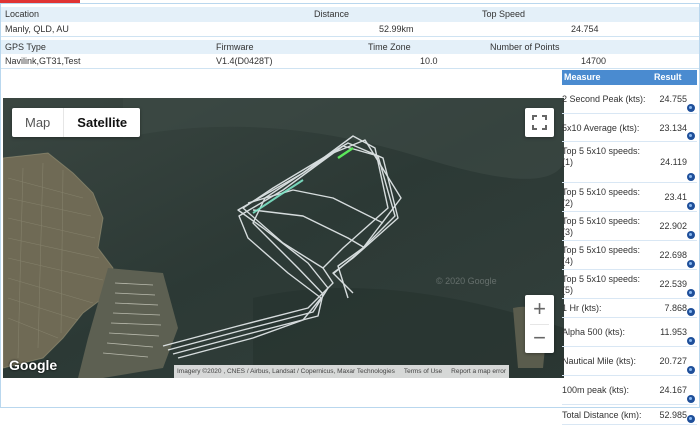 This screenshot has width=700, height=425. I want to click on location-value: Manly, QLD, AU, so click(37, 29).